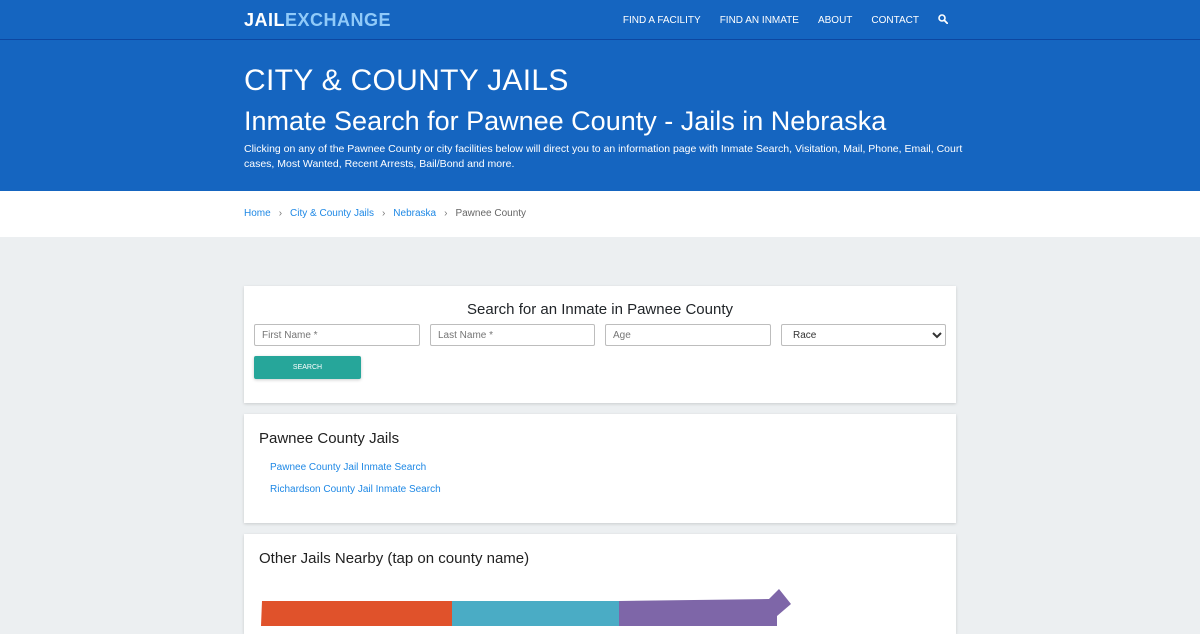 Image resolution: width=1200 pixels, height=634 pixels. What do you see at coordinates (307, 367) in the screenshot?
I see `search-button: SEARCH` at bounding box center [307, 367].